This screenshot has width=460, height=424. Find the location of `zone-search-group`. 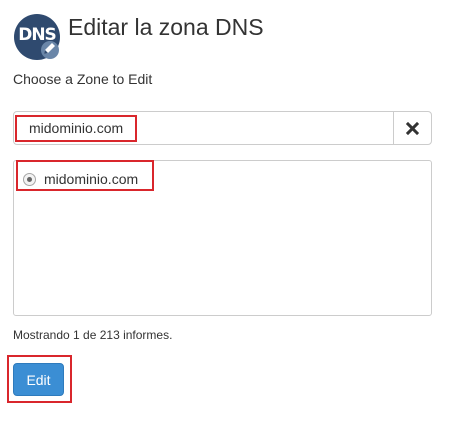

zone-search-group is located at coordinates (222, 128).